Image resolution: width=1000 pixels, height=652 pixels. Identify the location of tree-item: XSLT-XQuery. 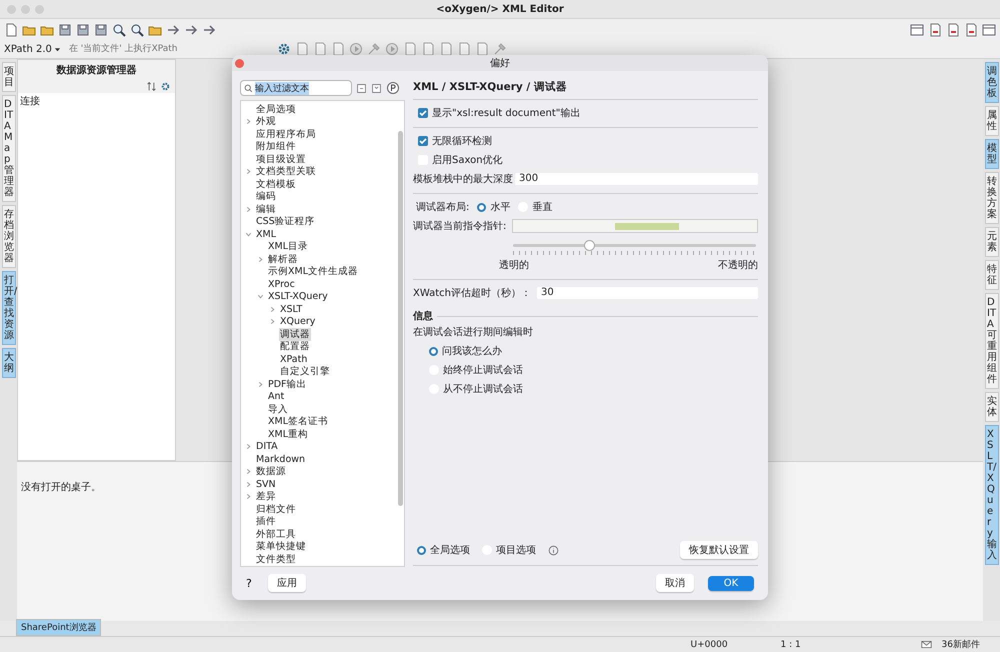
(298, 296).